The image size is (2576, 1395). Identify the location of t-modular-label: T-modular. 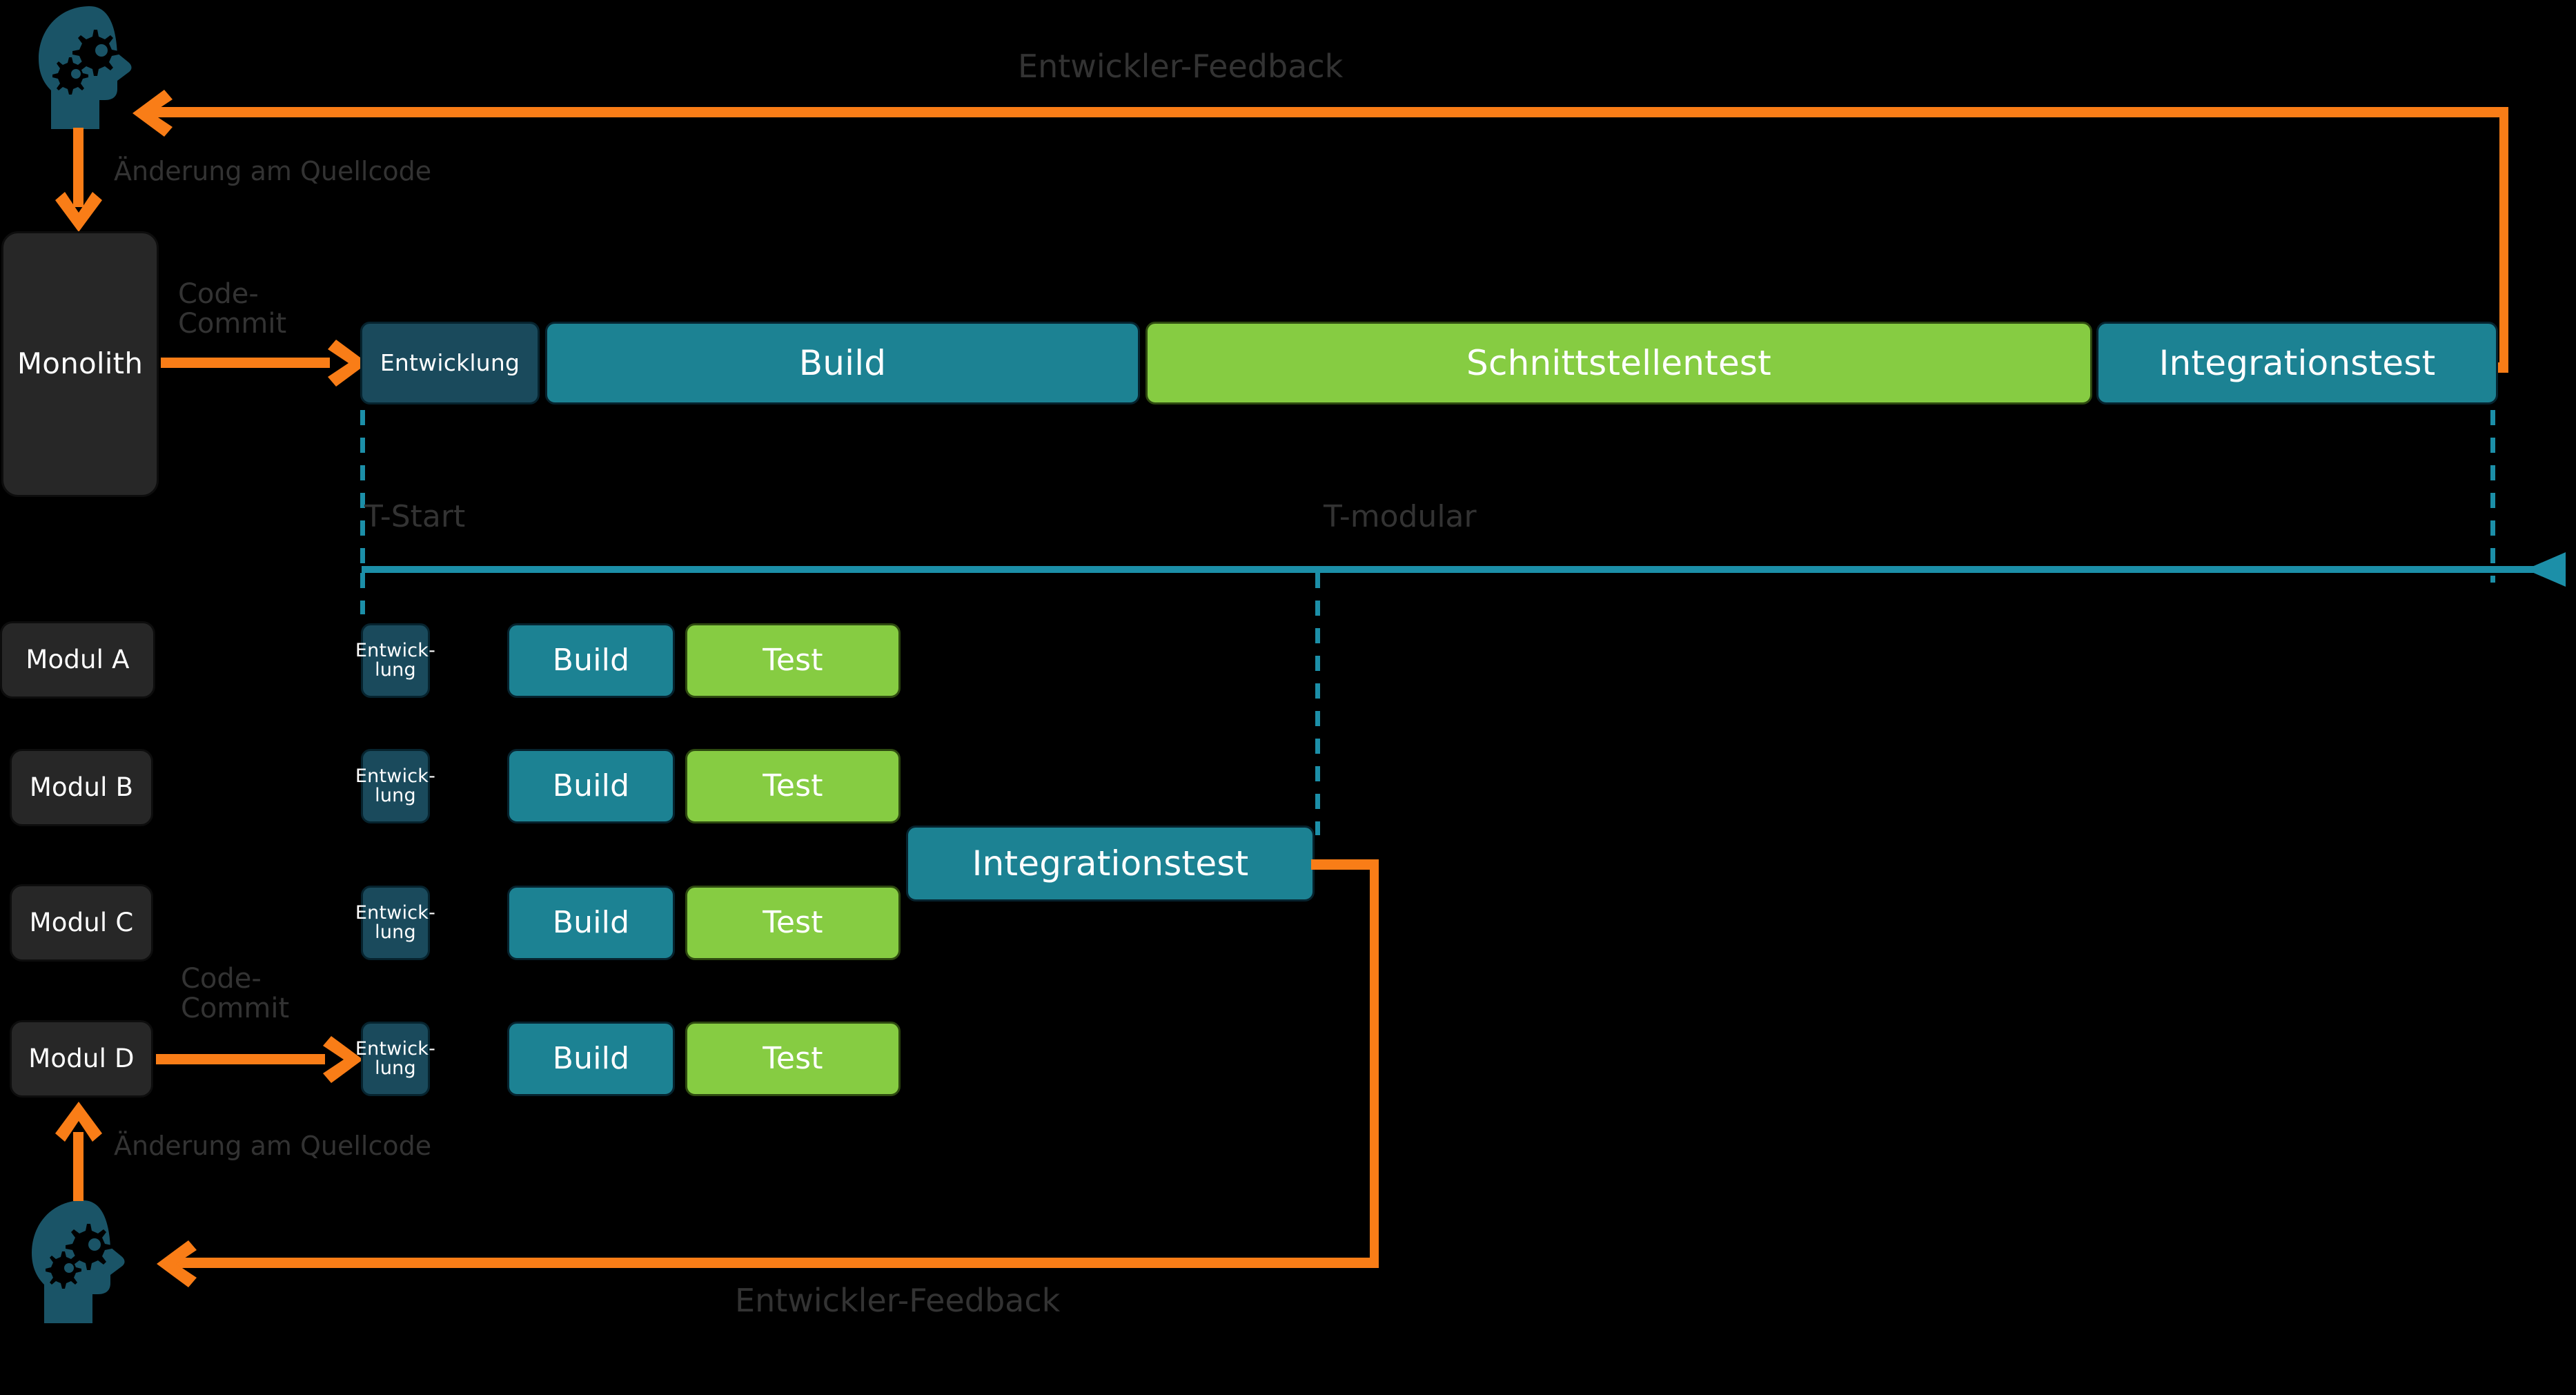
(1400, 516).